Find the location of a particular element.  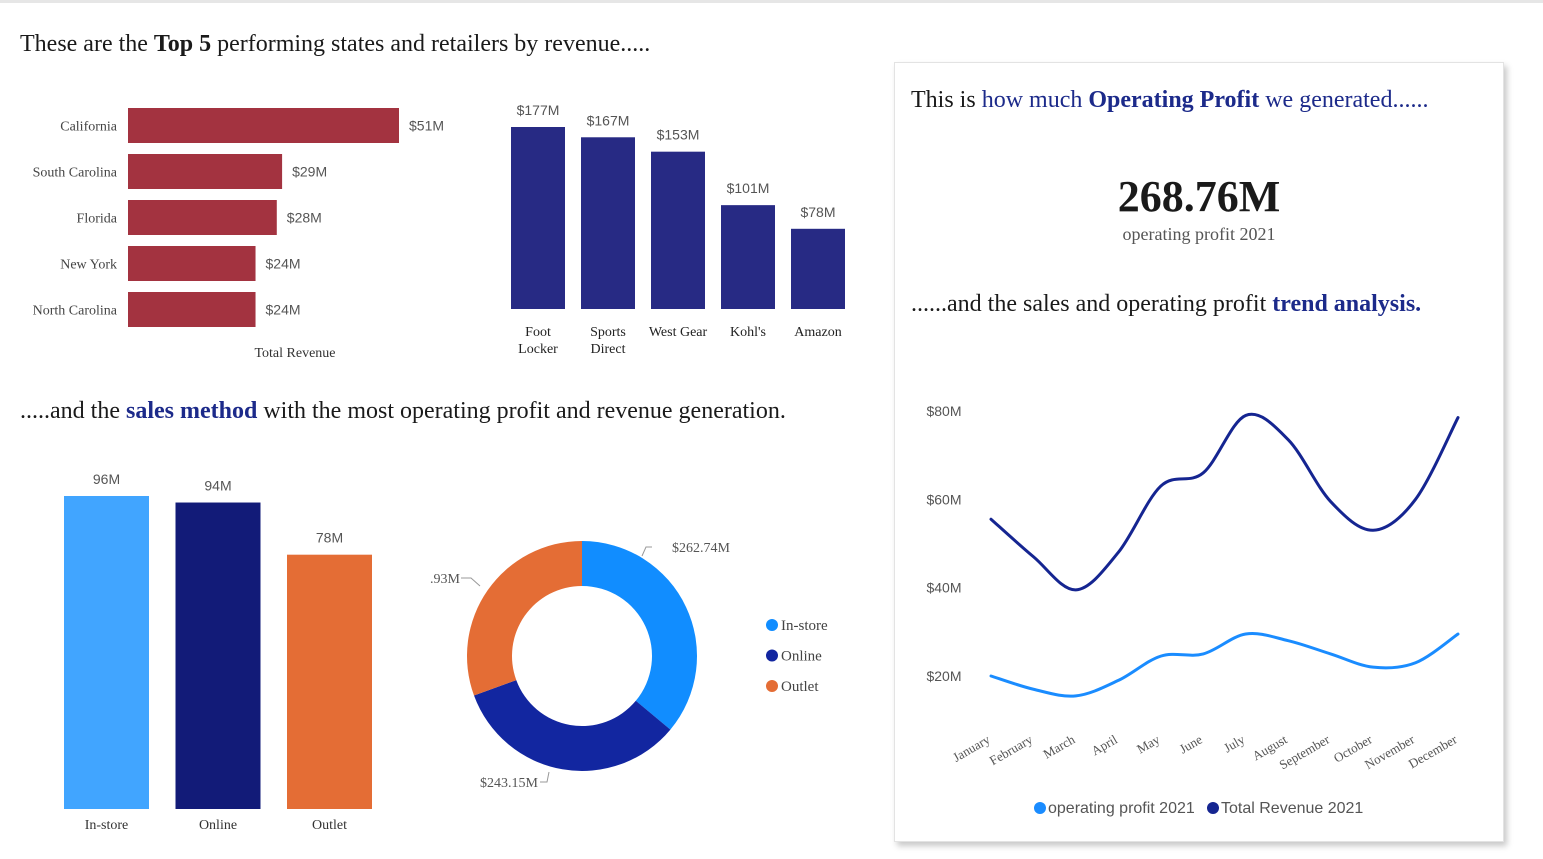

heading-text: These are the is located at coordinates (87, 44).